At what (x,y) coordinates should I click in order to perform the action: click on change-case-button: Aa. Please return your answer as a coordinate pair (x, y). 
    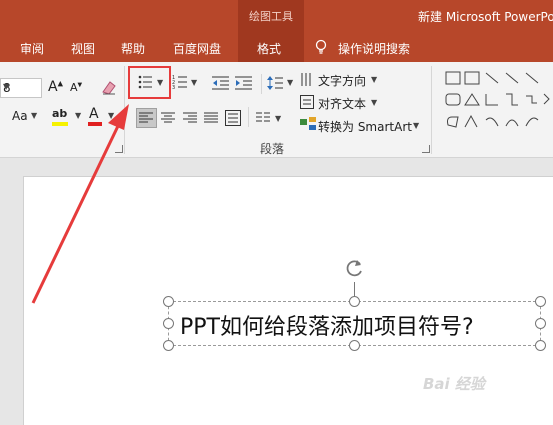
    Looking at the image, I should click on (20, 116).